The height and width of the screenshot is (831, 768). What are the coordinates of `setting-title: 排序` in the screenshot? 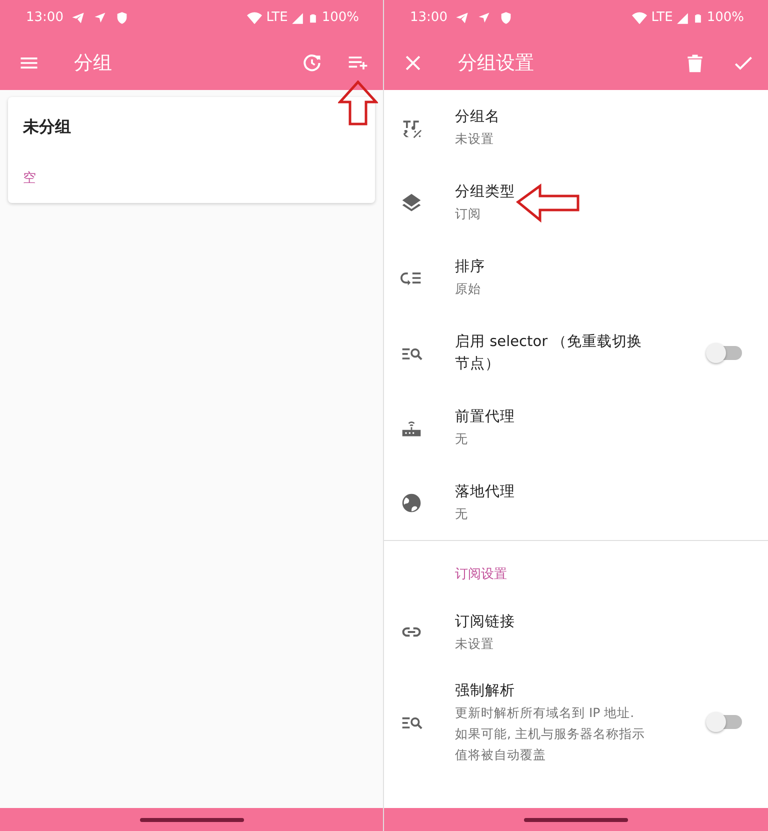 It's located at (470, 267).